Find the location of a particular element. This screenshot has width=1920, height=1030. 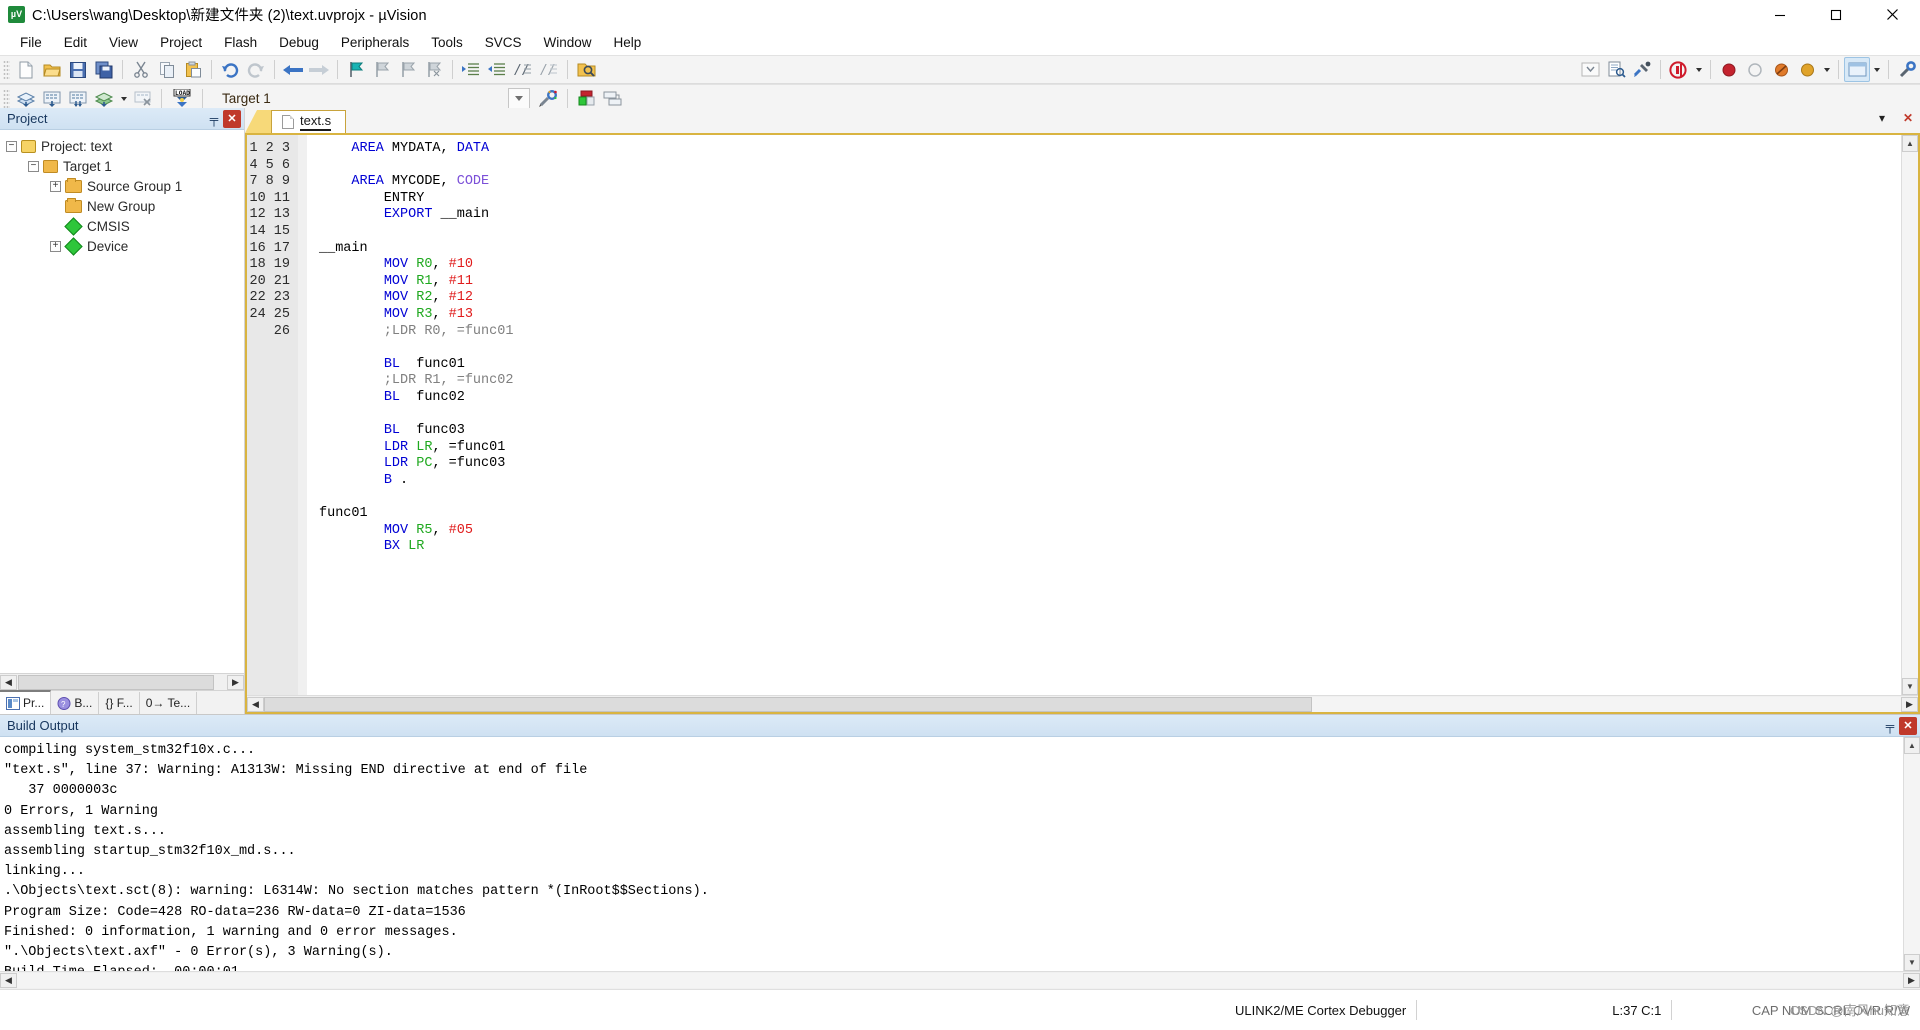

insert-breakpoint-icon is located at coordinates (1729, 69).